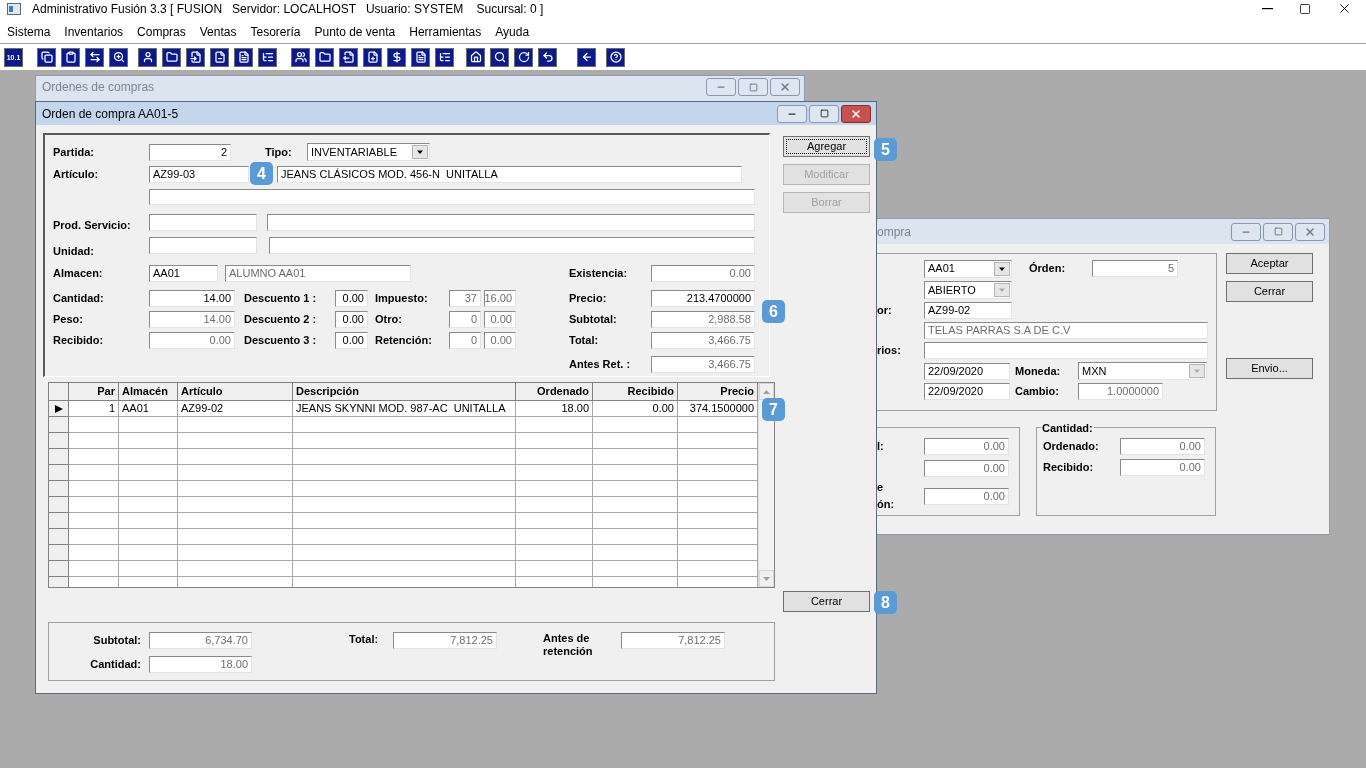 This screenshot has height=768, width=1366. I want to click on field-label: Moneda:, so click(1038, 371).